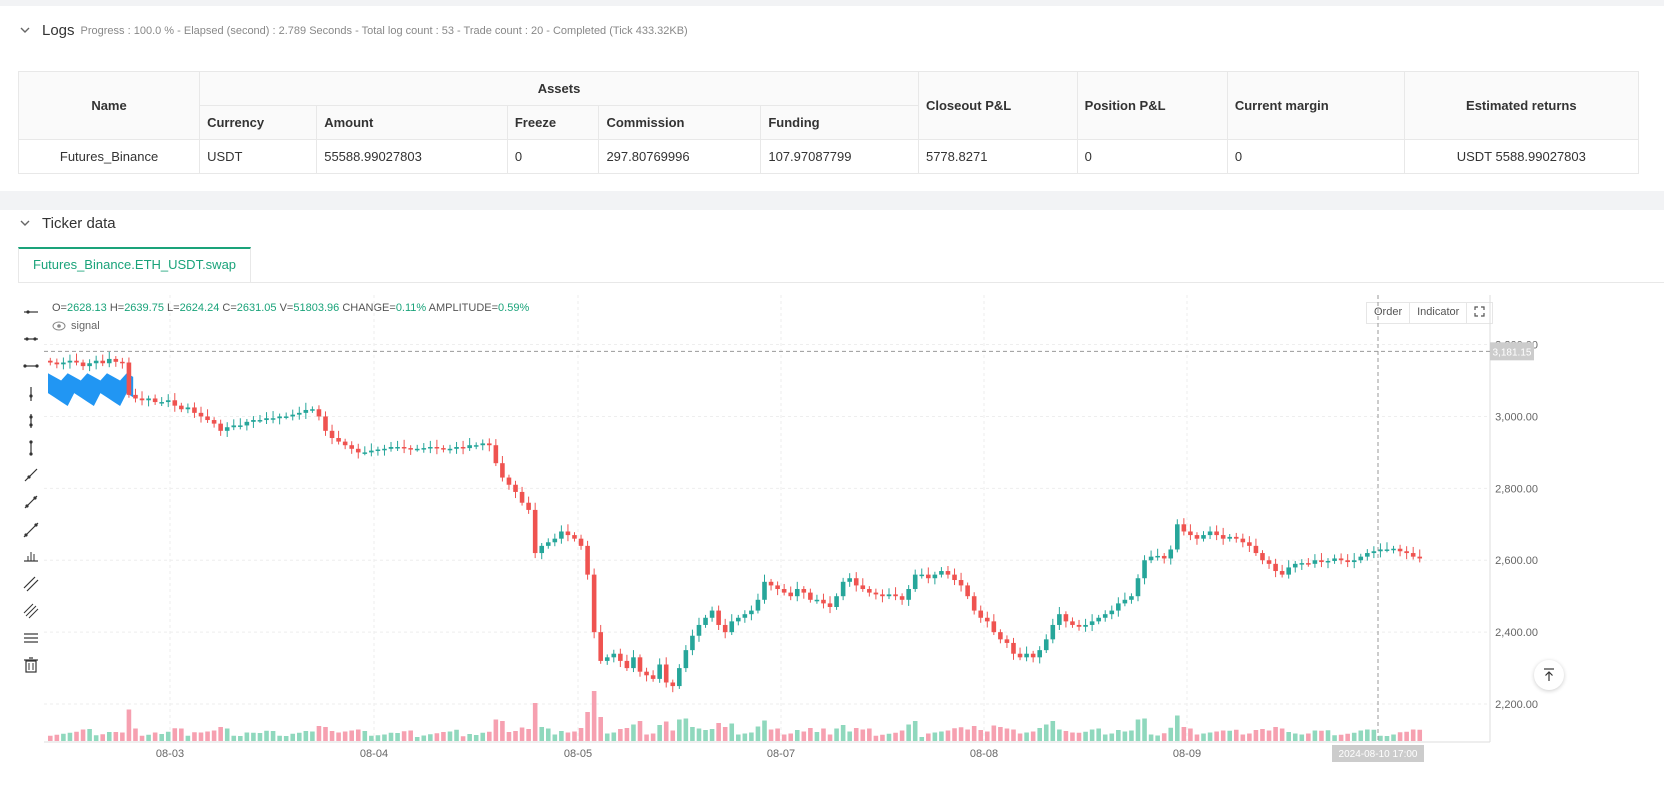  I want to click on parallel-line-icon, so click(31, 584).